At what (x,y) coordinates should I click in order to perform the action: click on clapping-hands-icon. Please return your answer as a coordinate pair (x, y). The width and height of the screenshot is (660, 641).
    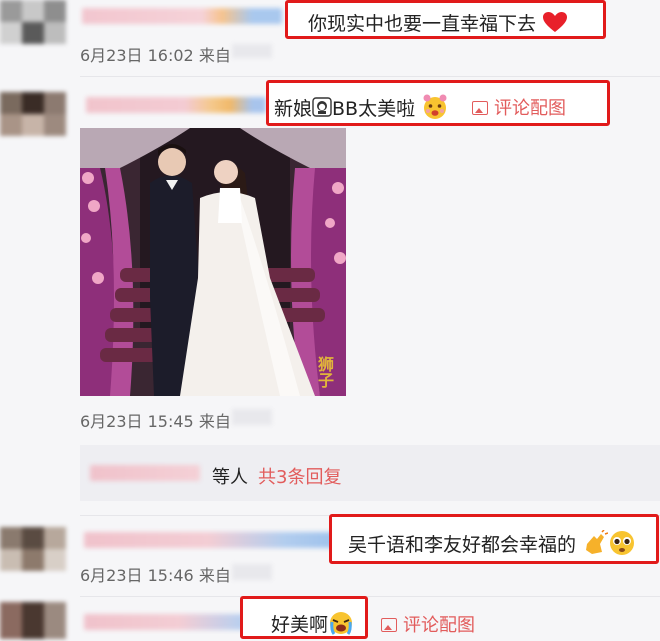
    Looking at the image, I should click on (595, 545).